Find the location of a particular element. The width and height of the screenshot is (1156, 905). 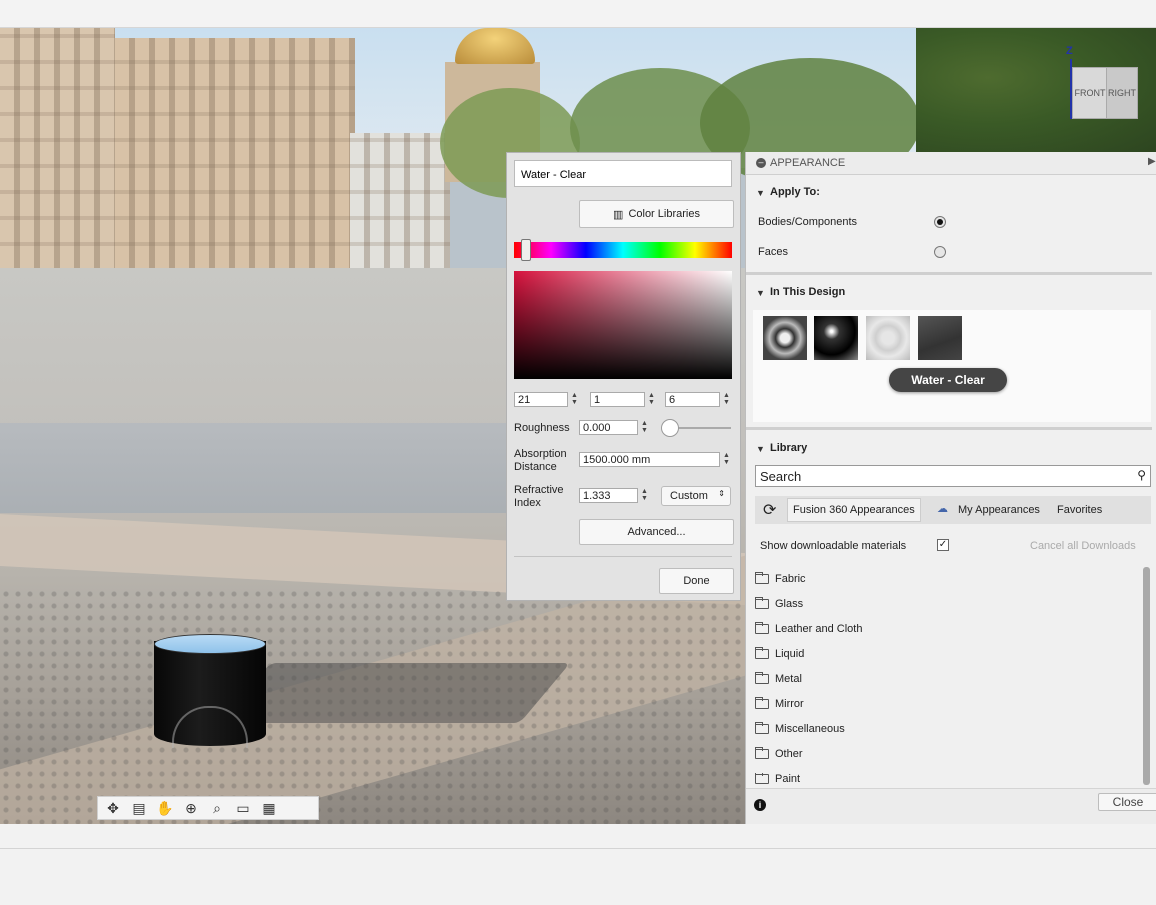

done-button: Done is located at coordinates (696, 581).